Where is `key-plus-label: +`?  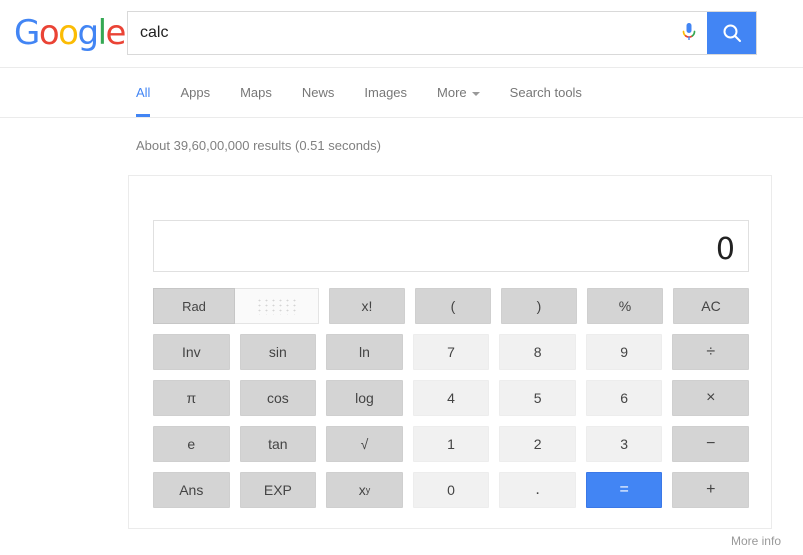
key-plus-label: + is located at coordinates (711, 489).